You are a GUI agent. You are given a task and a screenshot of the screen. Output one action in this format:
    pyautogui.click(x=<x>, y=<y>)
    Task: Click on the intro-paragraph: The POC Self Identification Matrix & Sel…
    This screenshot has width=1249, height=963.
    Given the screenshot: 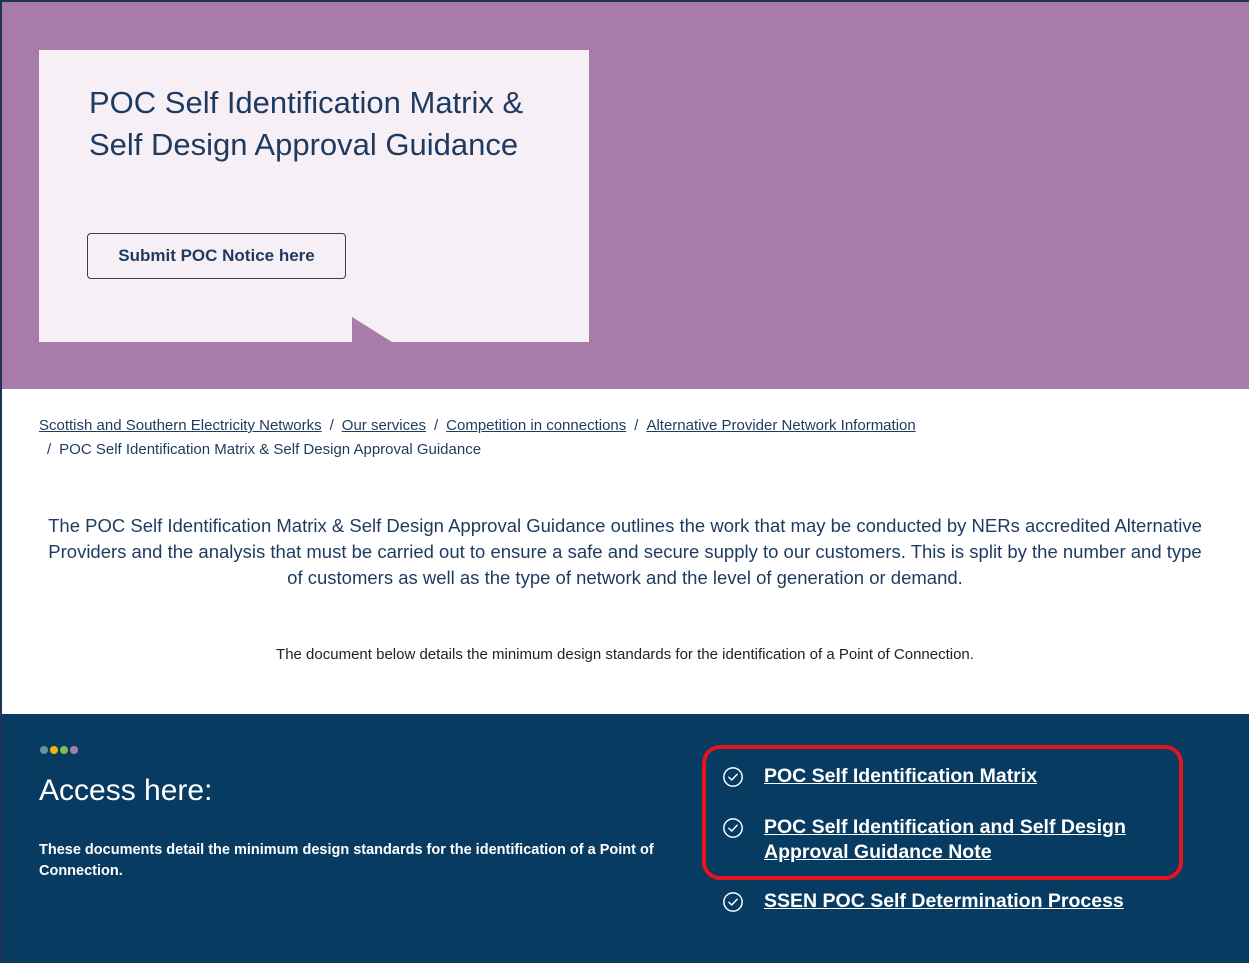 What is the action you would take?
    pyautogui.click(x=625, y=551)
    